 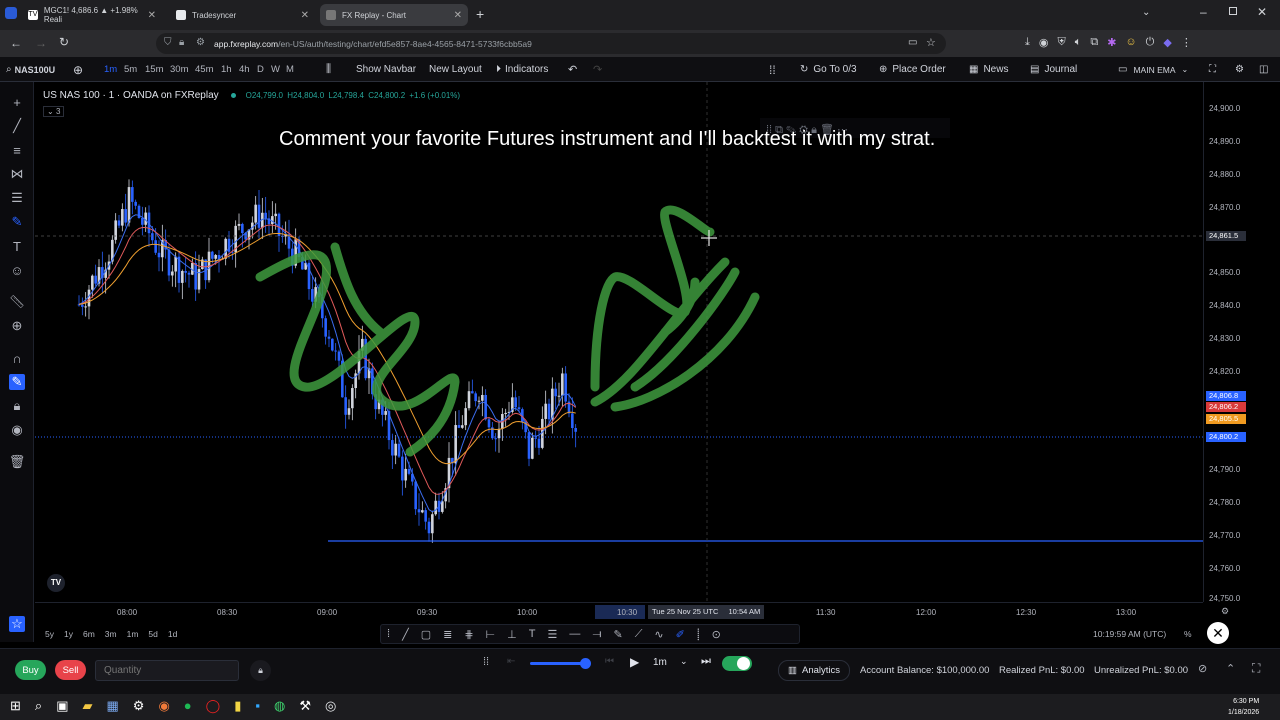 What do you see at coordinates (17, 462) in the screenshot?
I see `trash-icon: 🗑︎` at bounding box center [17, 462].